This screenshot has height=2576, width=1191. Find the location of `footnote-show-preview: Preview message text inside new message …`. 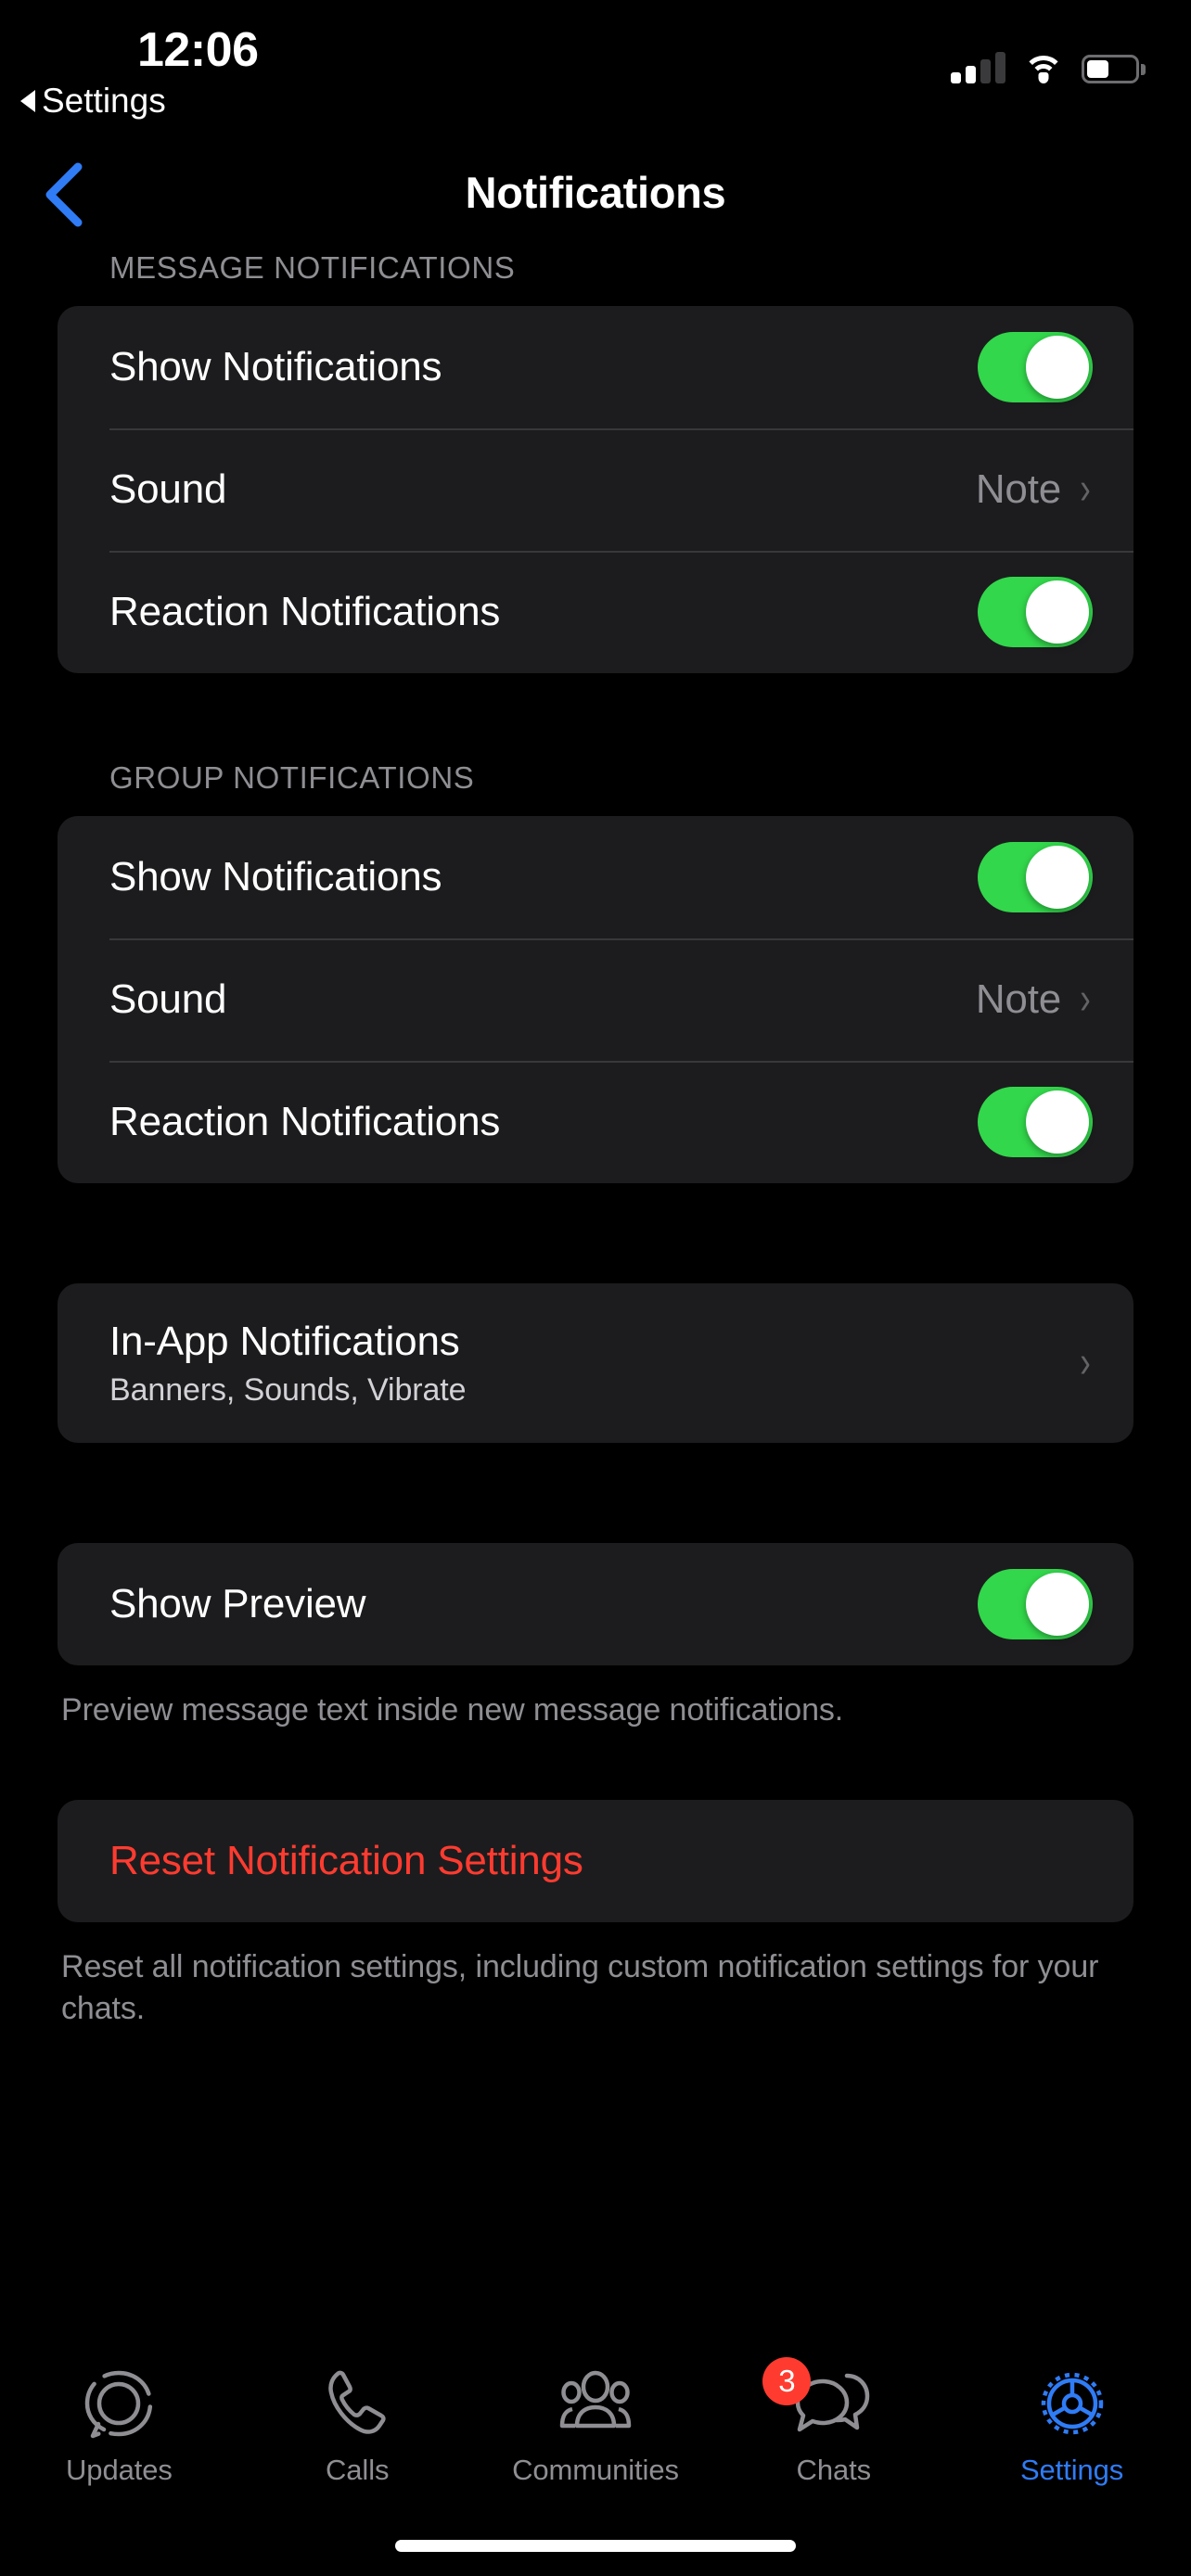

footnote-show-preview: Preview message text inside new message … is located at coordinates (452, 1710).